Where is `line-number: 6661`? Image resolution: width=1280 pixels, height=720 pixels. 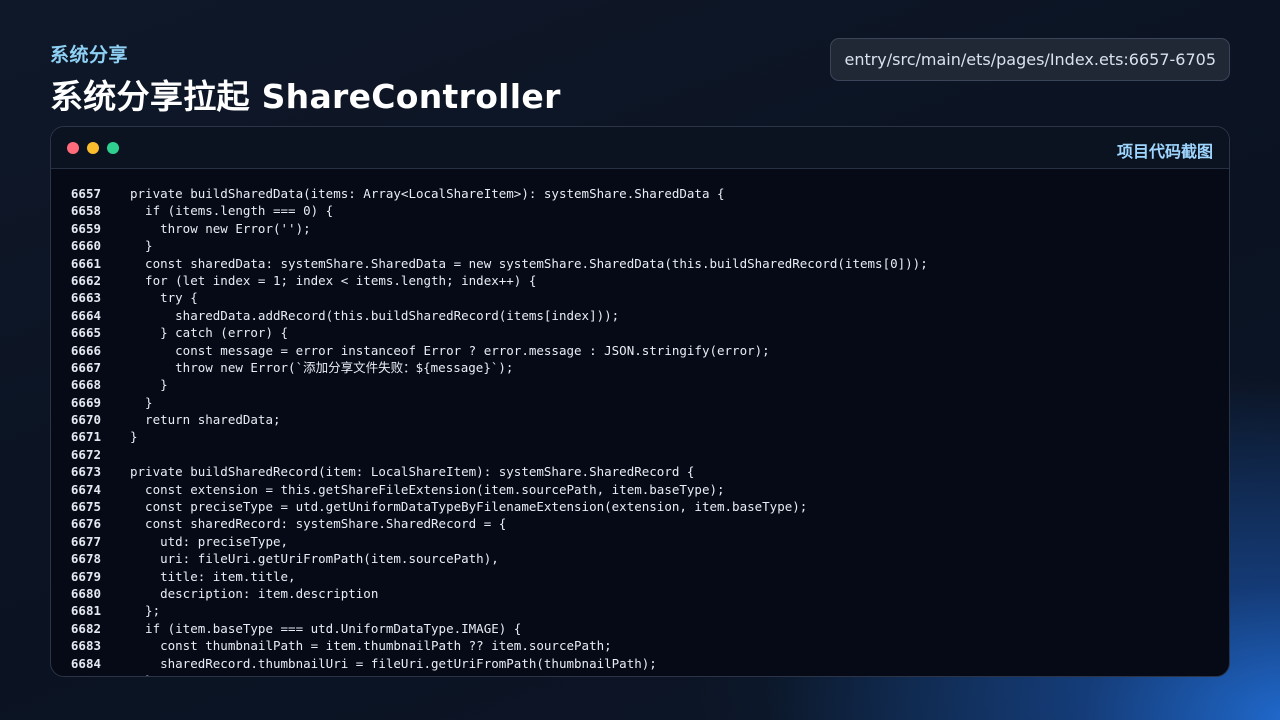 line-number: 6661 is located at coordinates (85, 263).